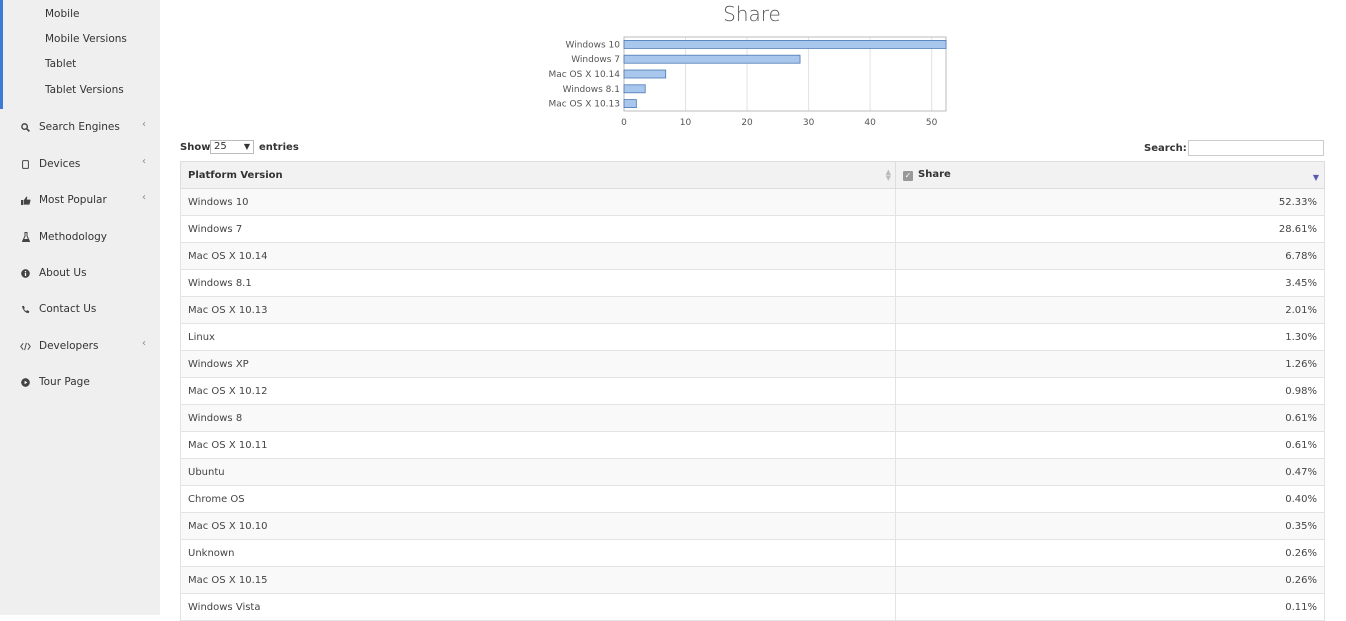 The height and width of the screenshot is (621, 1346). I want to click on x-tick-label: 50, so click(932, 123).